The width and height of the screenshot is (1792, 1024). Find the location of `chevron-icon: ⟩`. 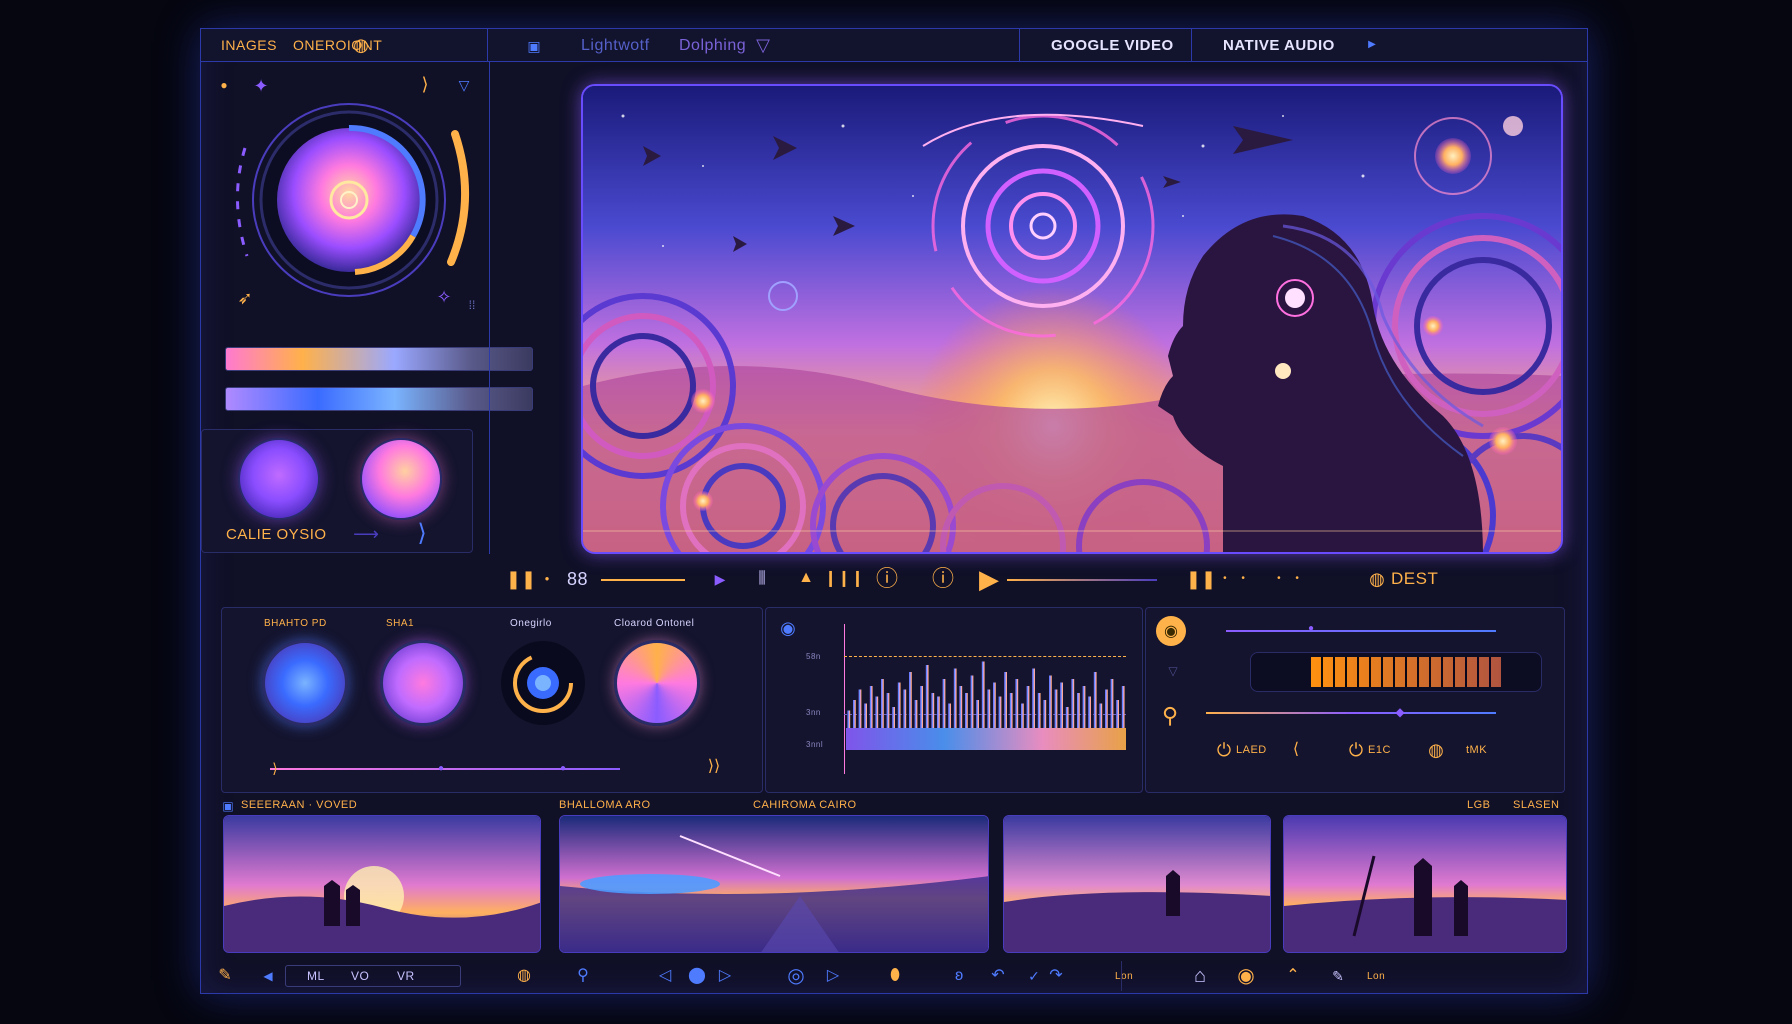

chevron-icon: ⟩ is located at coordinates (425, 84).